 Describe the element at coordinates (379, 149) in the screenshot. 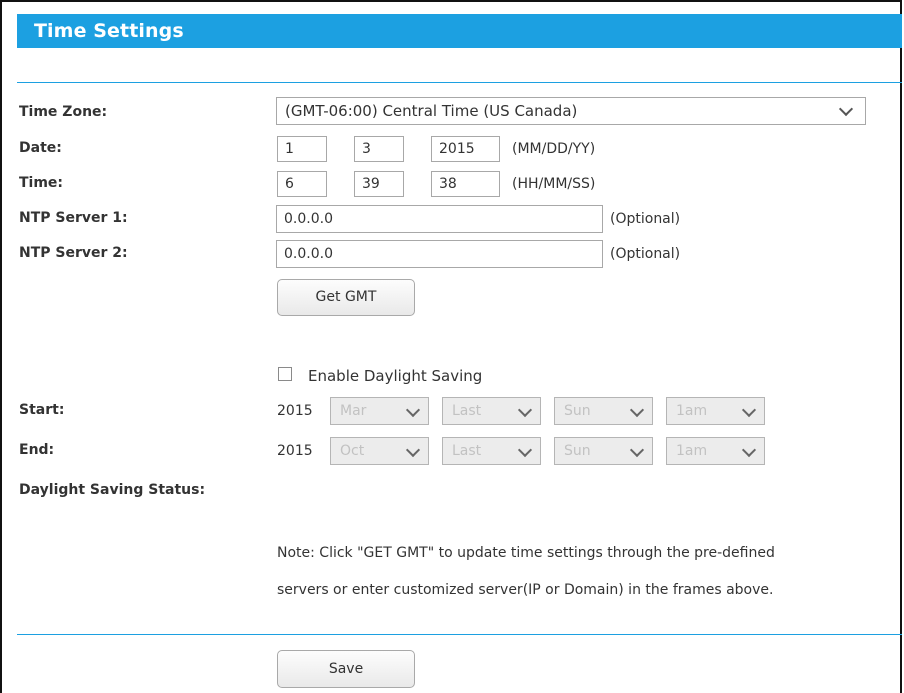

I see `date-day-input: 3` at that location.